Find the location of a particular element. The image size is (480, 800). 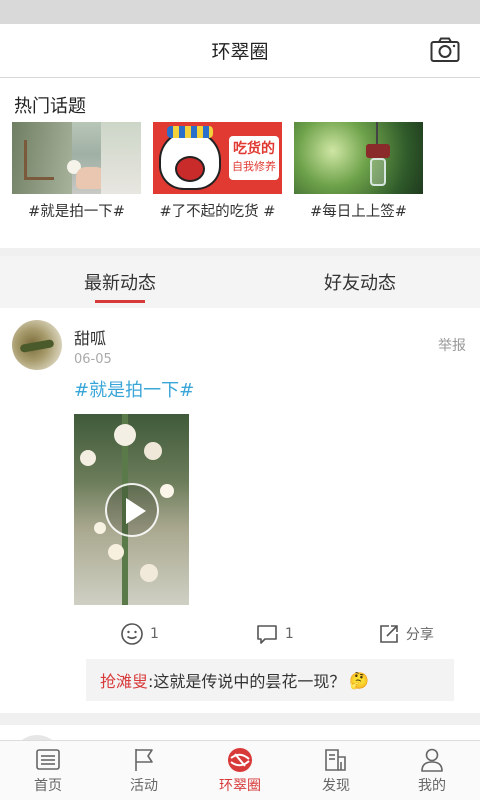

play-icon is located at coordinates (132, 510).